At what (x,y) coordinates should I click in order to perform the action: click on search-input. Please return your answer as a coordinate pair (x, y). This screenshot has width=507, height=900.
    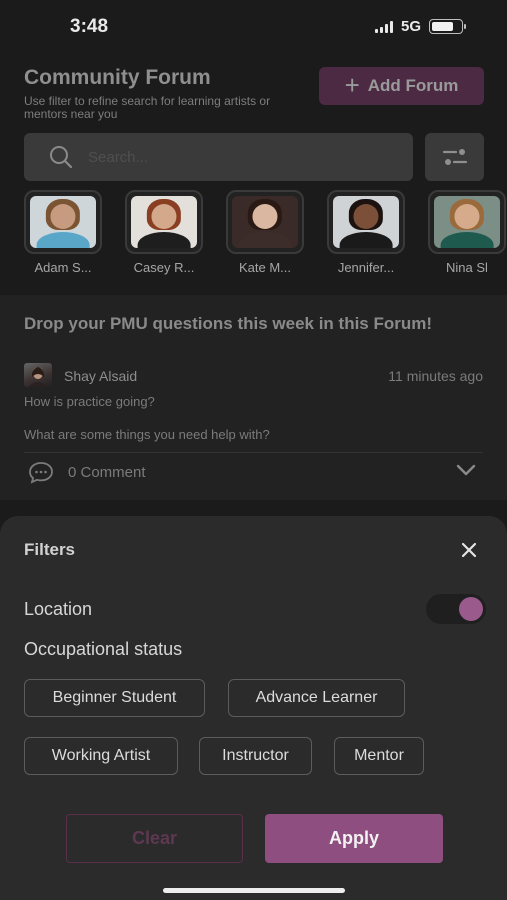
    Looking at the image, I should click on (228, 157).